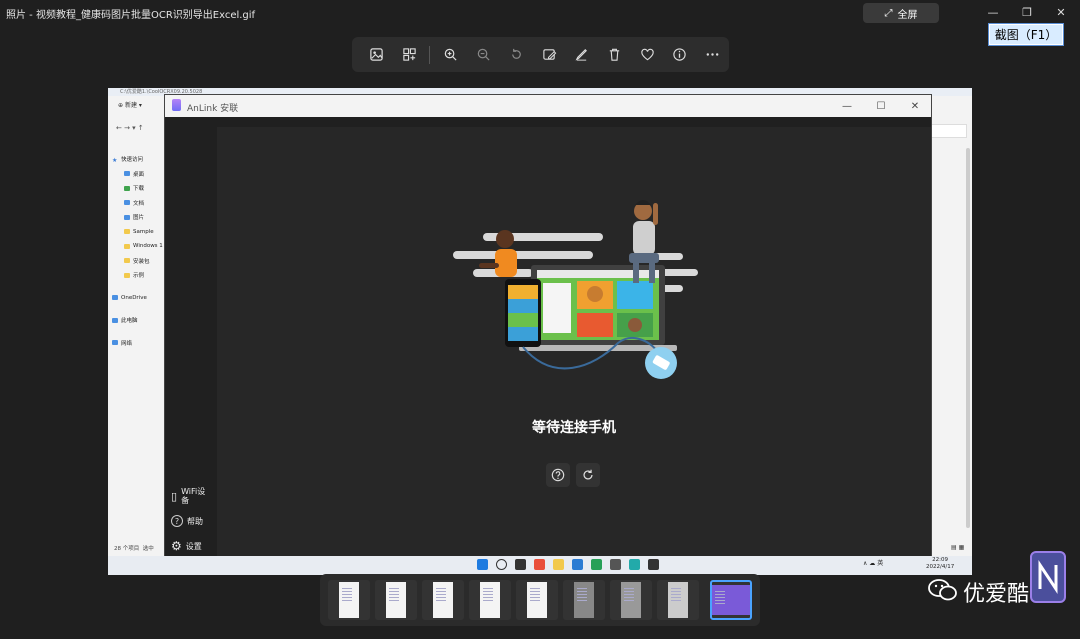  What do you see at coordinates (127, 549) in the screenshot?
I see `explorer-item-count: 28 个项目` at bounding box center [127, 549].